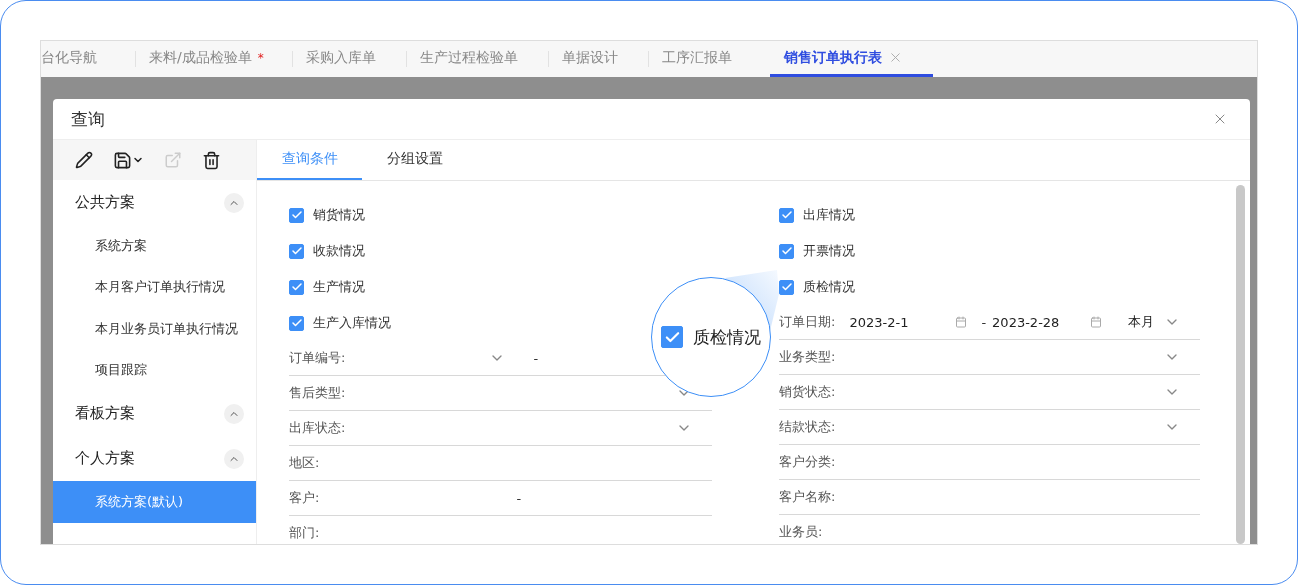 Image resolution: width=1300 pixels, height=587 pixels. Describe the element at coordinates (154, 502) in the screenshot. I see `scheme-item: 系统方案(默认)` at that location.